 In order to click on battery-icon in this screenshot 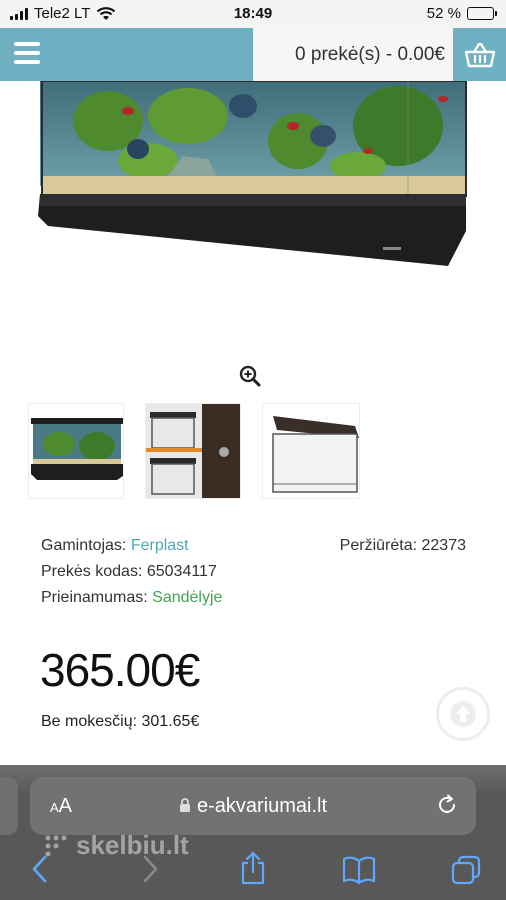, I will do `click(482, 13)`.